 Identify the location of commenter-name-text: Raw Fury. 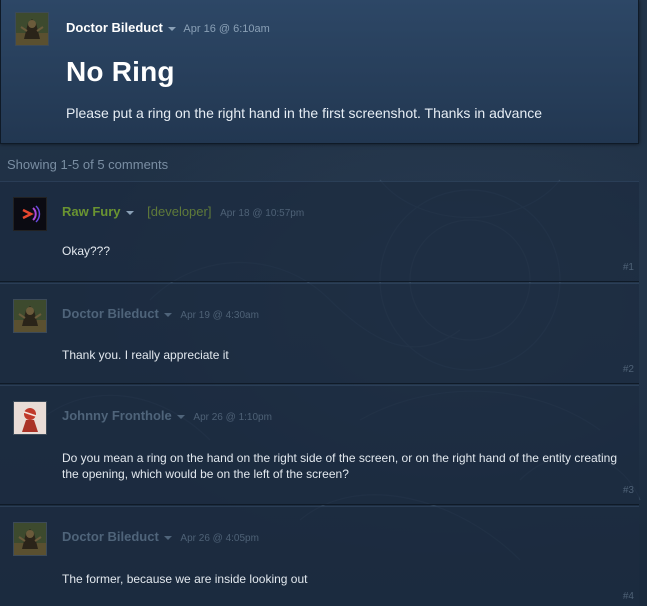
(91, 211).